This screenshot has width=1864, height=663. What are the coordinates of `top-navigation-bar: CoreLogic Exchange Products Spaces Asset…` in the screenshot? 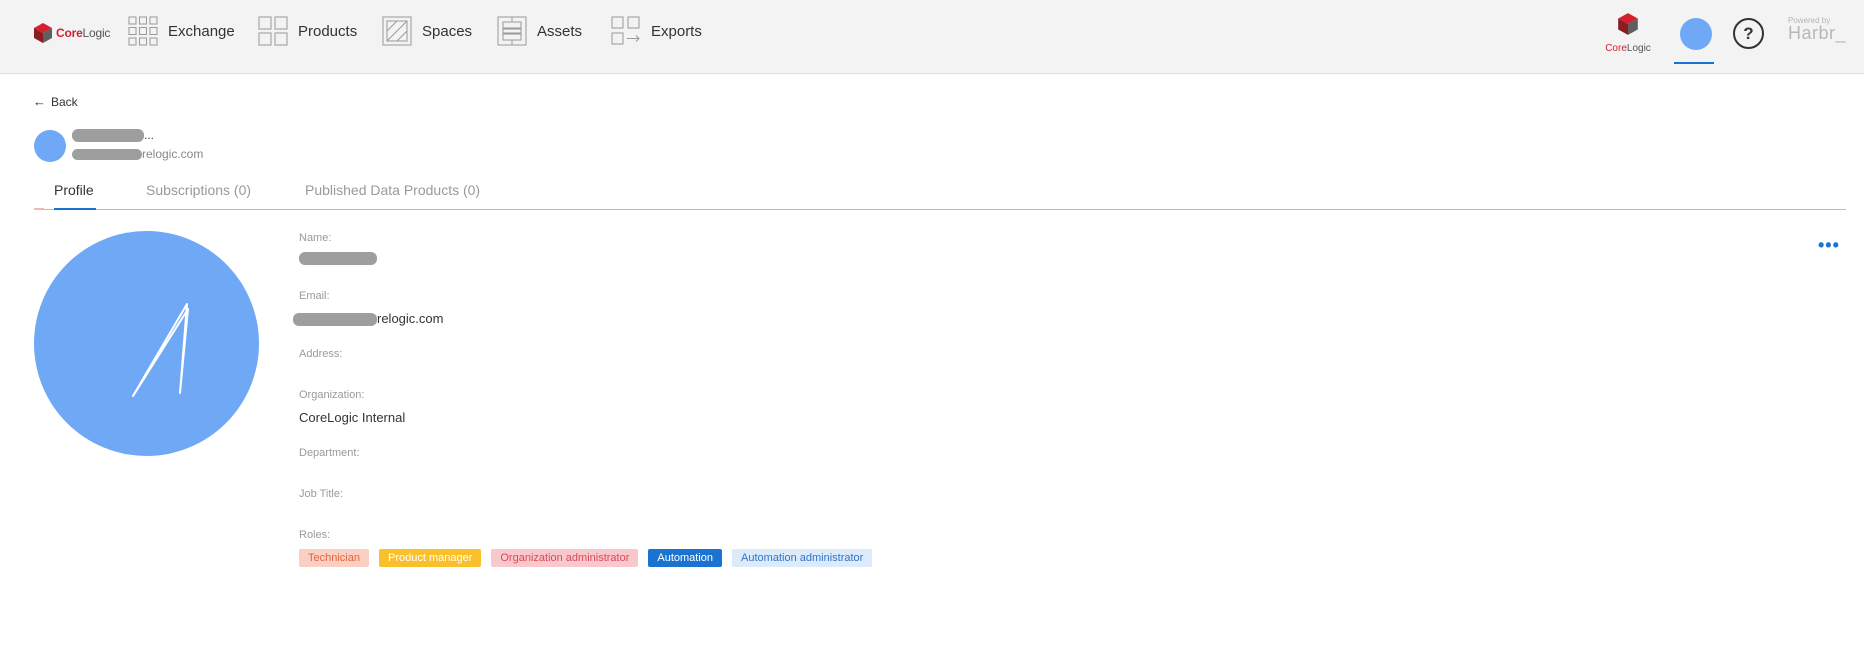 It's located at (932, 37).